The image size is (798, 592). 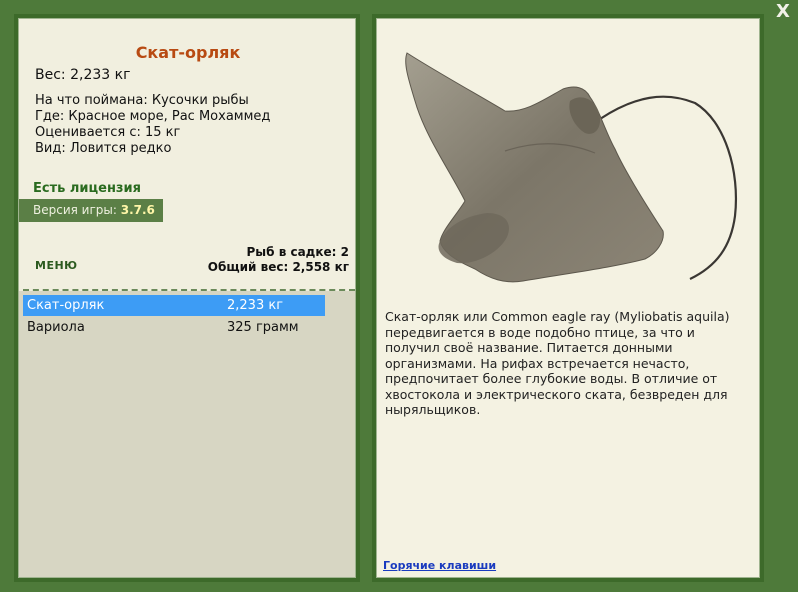 What do you see at coordinates (263, 327) in the screenshot?
I see `list-item-weight: 325 грамм` at bounding box center [263, 327].